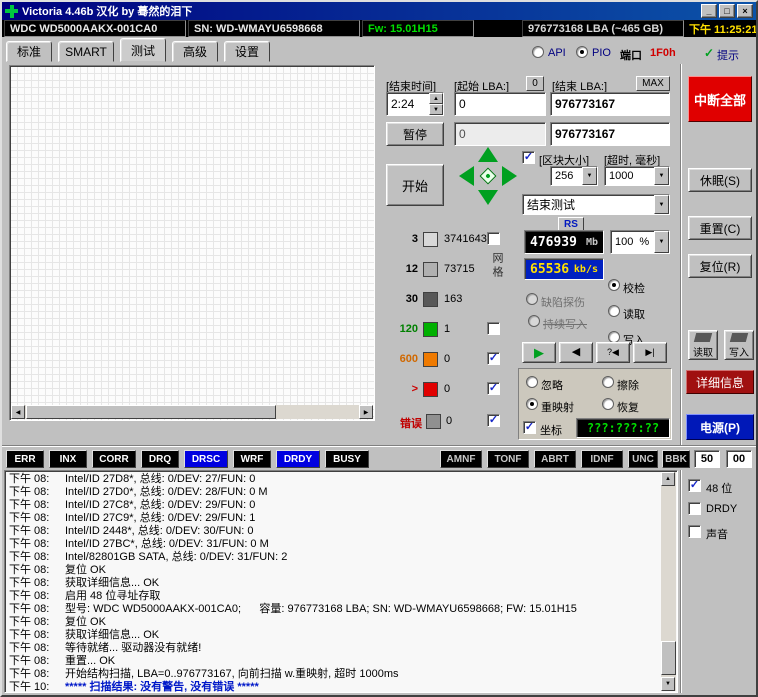 This screenshot has height=697, width=758. What do you see at coordinates (532, 382) in the screenshot?
I see `ignore-radio` at bounding box center [532, 382].